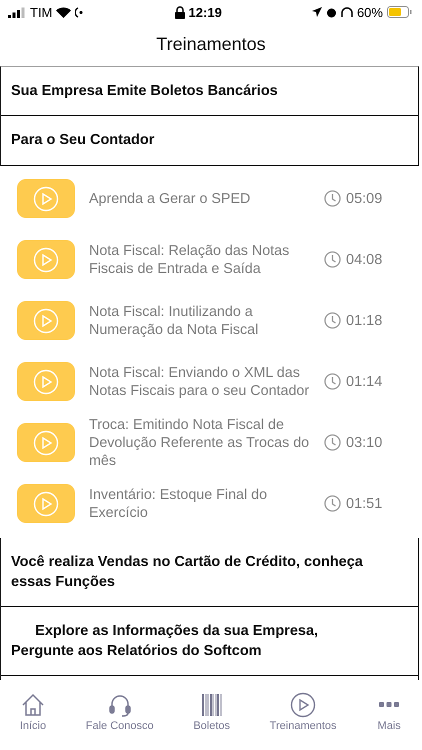  What do you see at coordinates (205, 12) in the screenshot?
I see `clock-time: 12:19` at bounding box center [205, 12].